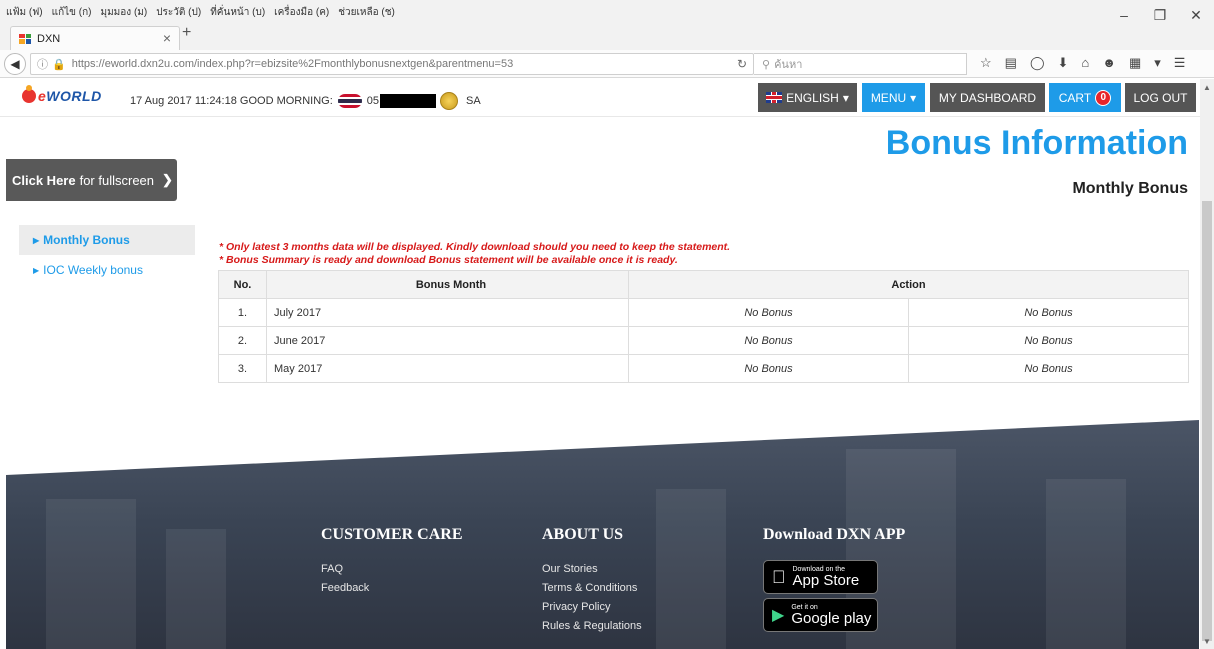 Image resolution: width=1214 pixels, height=649 pixels. Describe the element at coordinates (242, 368) in the screenshot. I see `row-no: 3.` at that location.